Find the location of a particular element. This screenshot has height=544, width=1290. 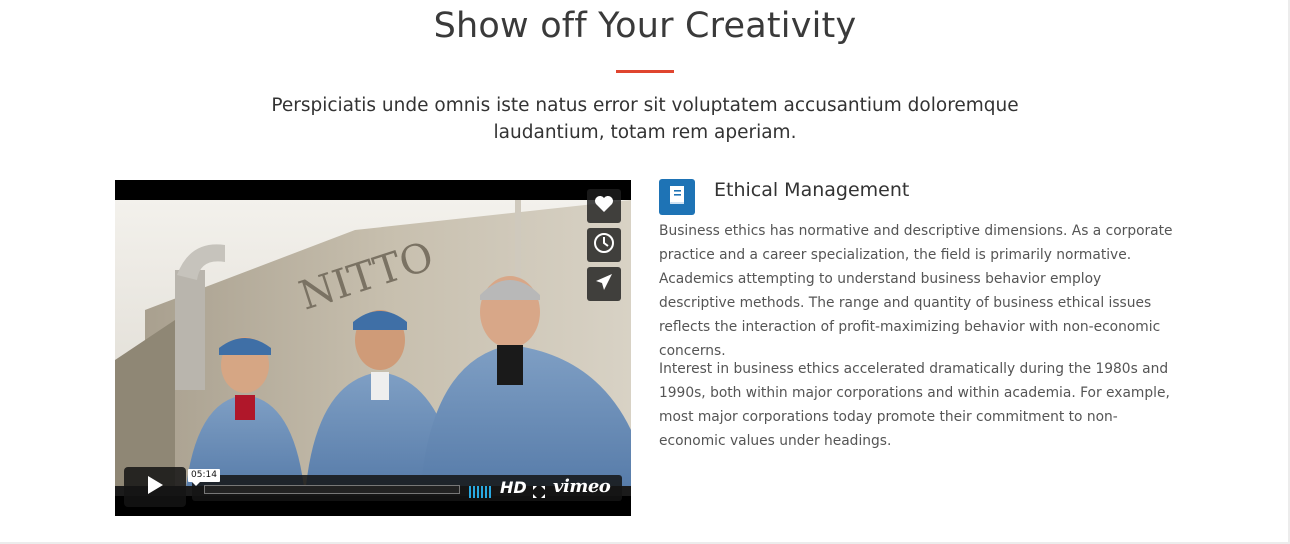

video-duration-badge: 05:14 is located at coordinates (204, 477).